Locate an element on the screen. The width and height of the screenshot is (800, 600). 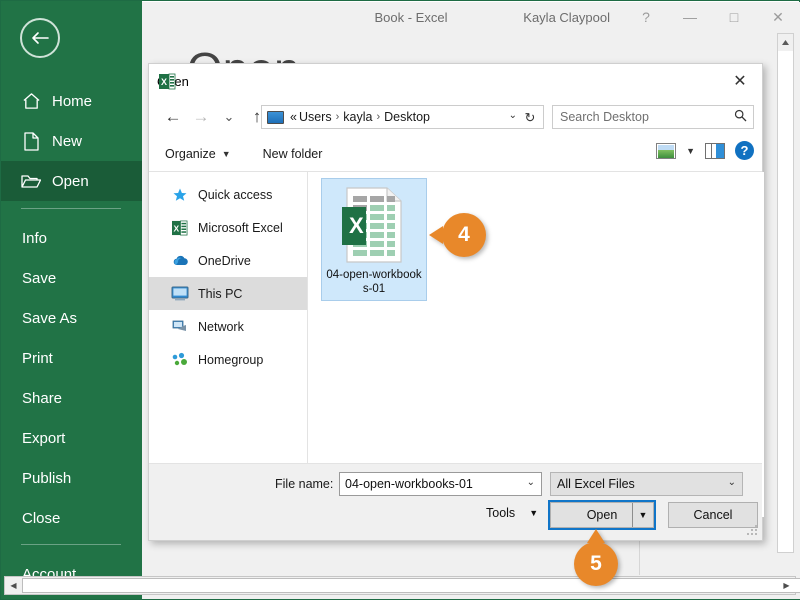
scroll-up-arrow-icon is located at coordinates (785, 42).